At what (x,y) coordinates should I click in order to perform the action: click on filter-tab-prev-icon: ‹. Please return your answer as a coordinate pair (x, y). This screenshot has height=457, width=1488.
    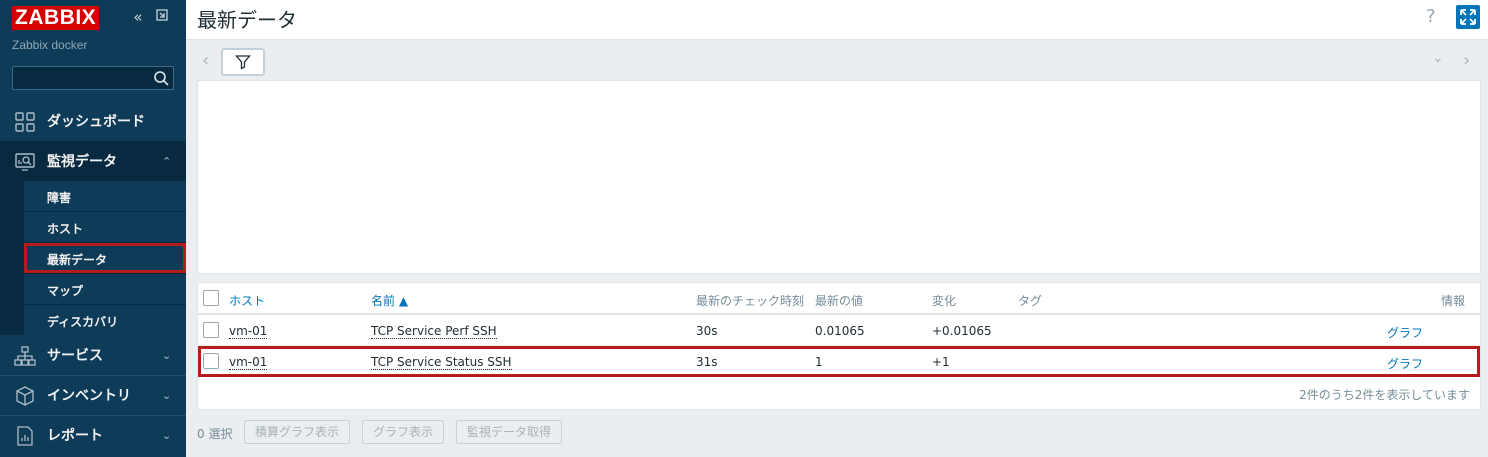
    Looking at the image, I should click on (205, 60).